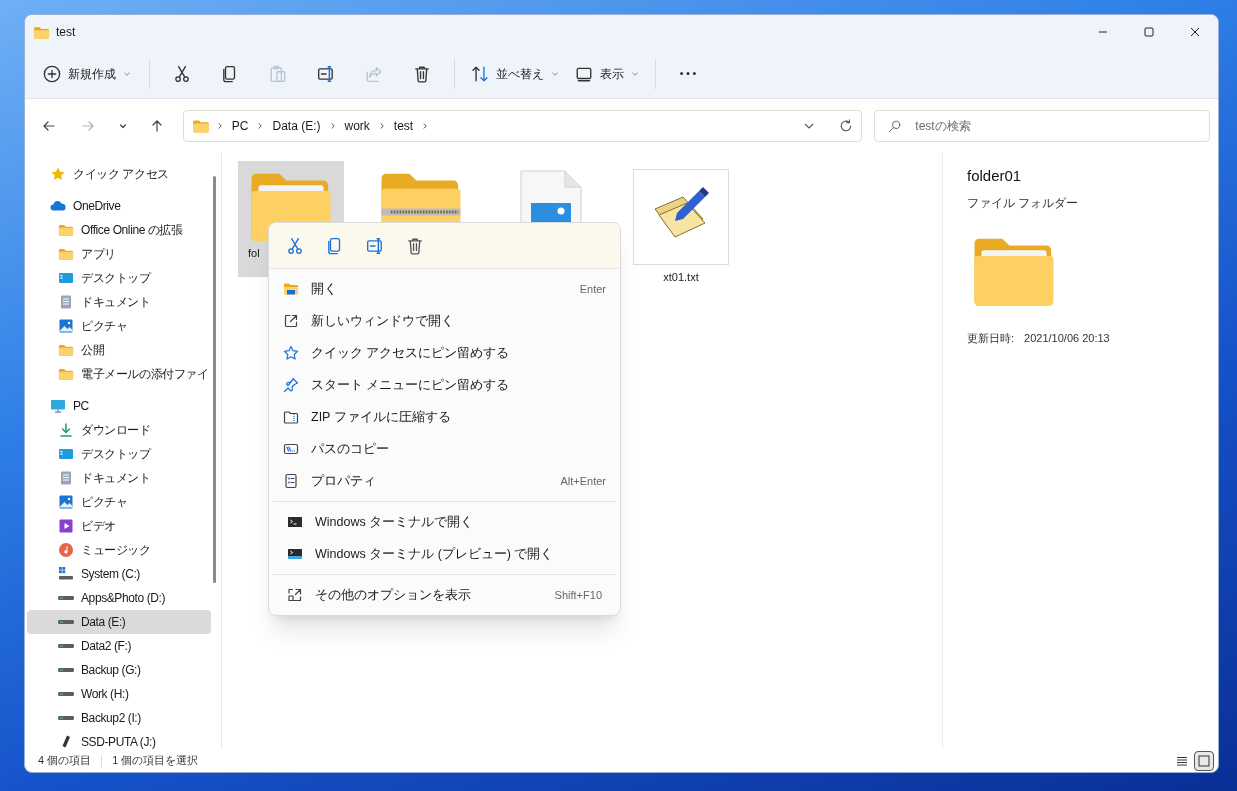 This screenshot has height=791, width=1237. I want to click on download-icon, so click(66, 430).